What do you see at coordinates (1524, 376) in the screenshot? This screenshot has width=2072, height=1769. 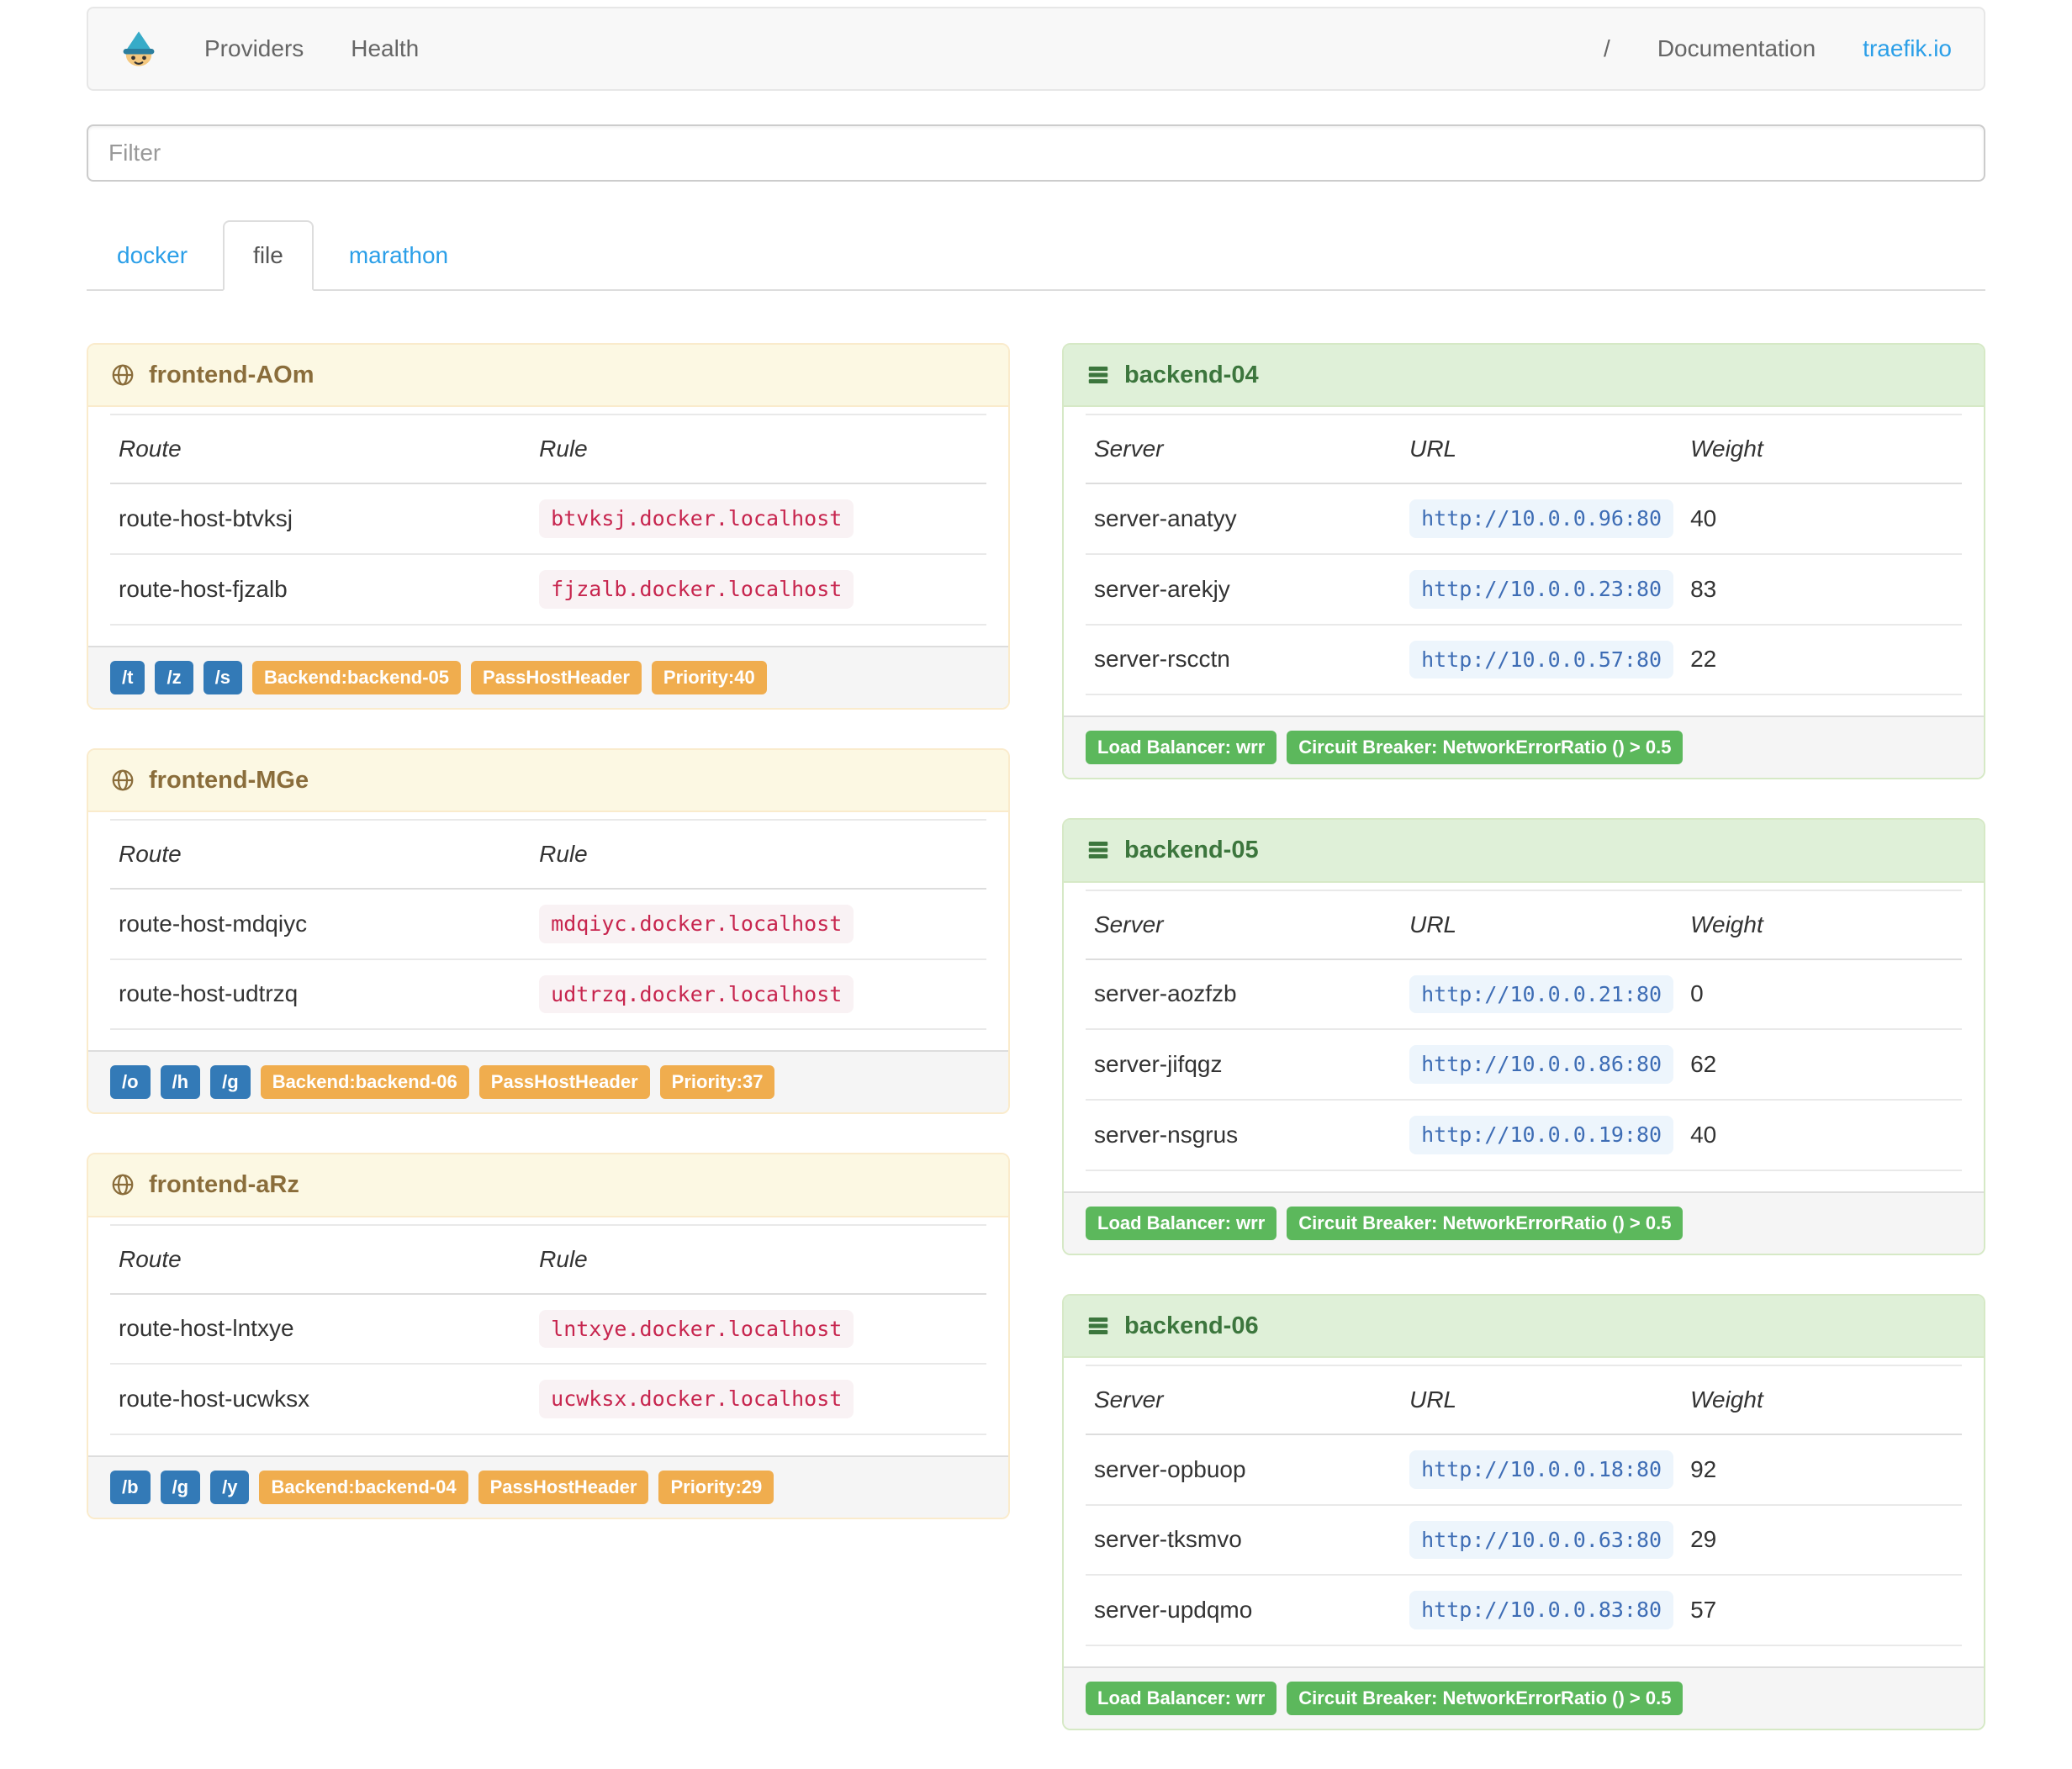 I see `backend-card-header: backend-04` at bounding box center [1524, 376].